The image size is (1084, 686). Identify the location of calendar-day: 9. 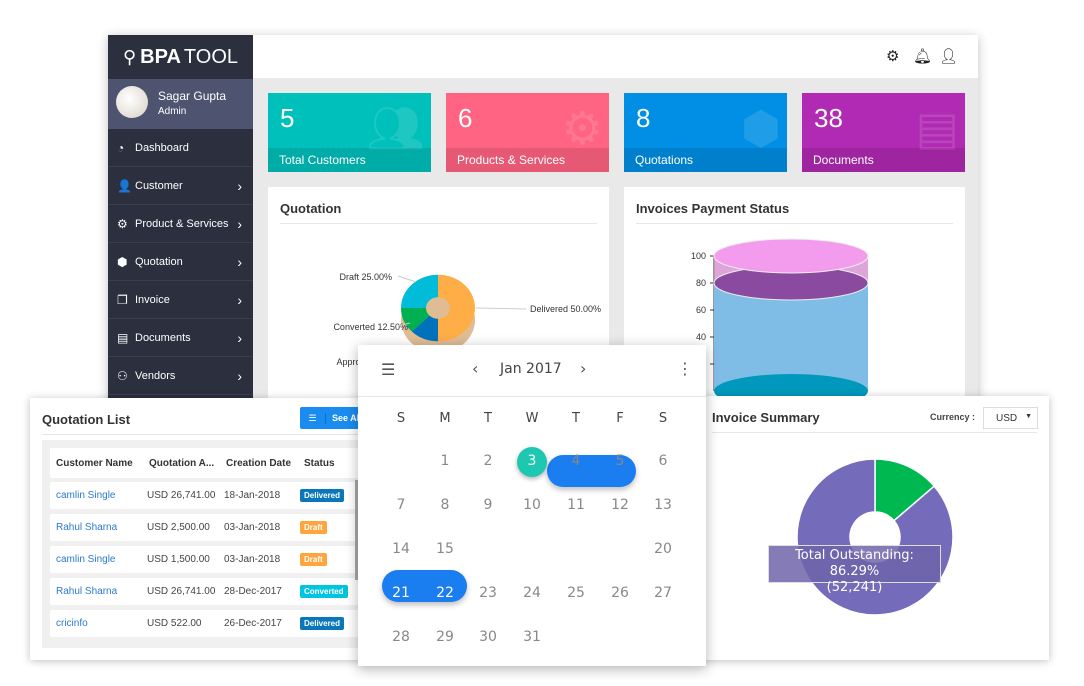
(488, 505).